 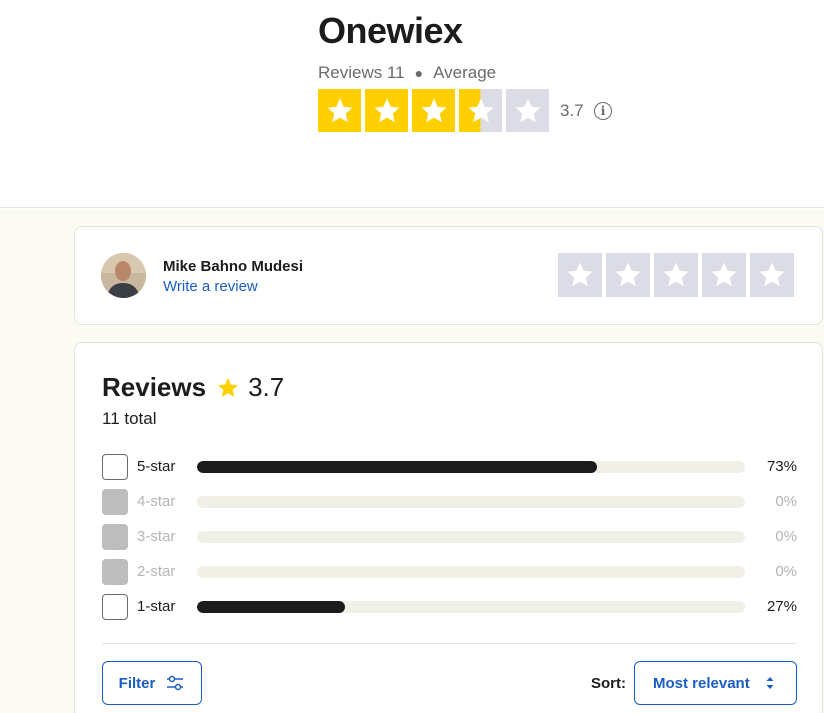 I want to click on divider, so click(x=449, y=643).